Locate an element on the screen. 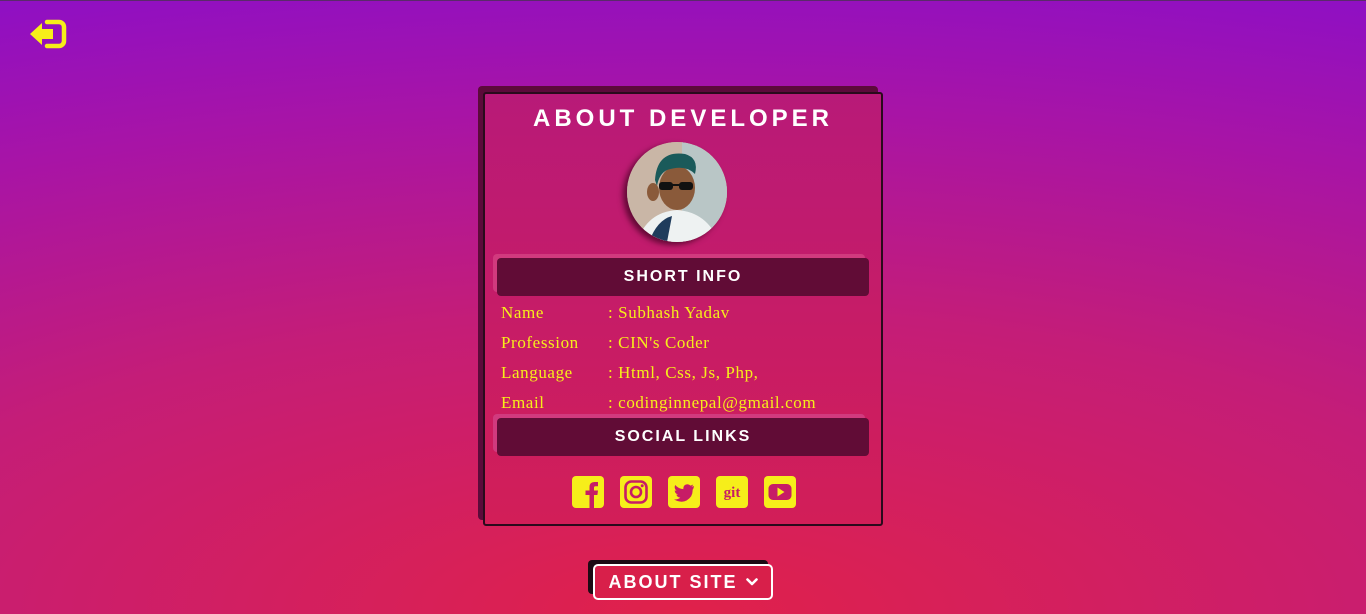 The height and width of the screenshot is (614, 1366). sign-out-icon is located at coordinates (48, 34).